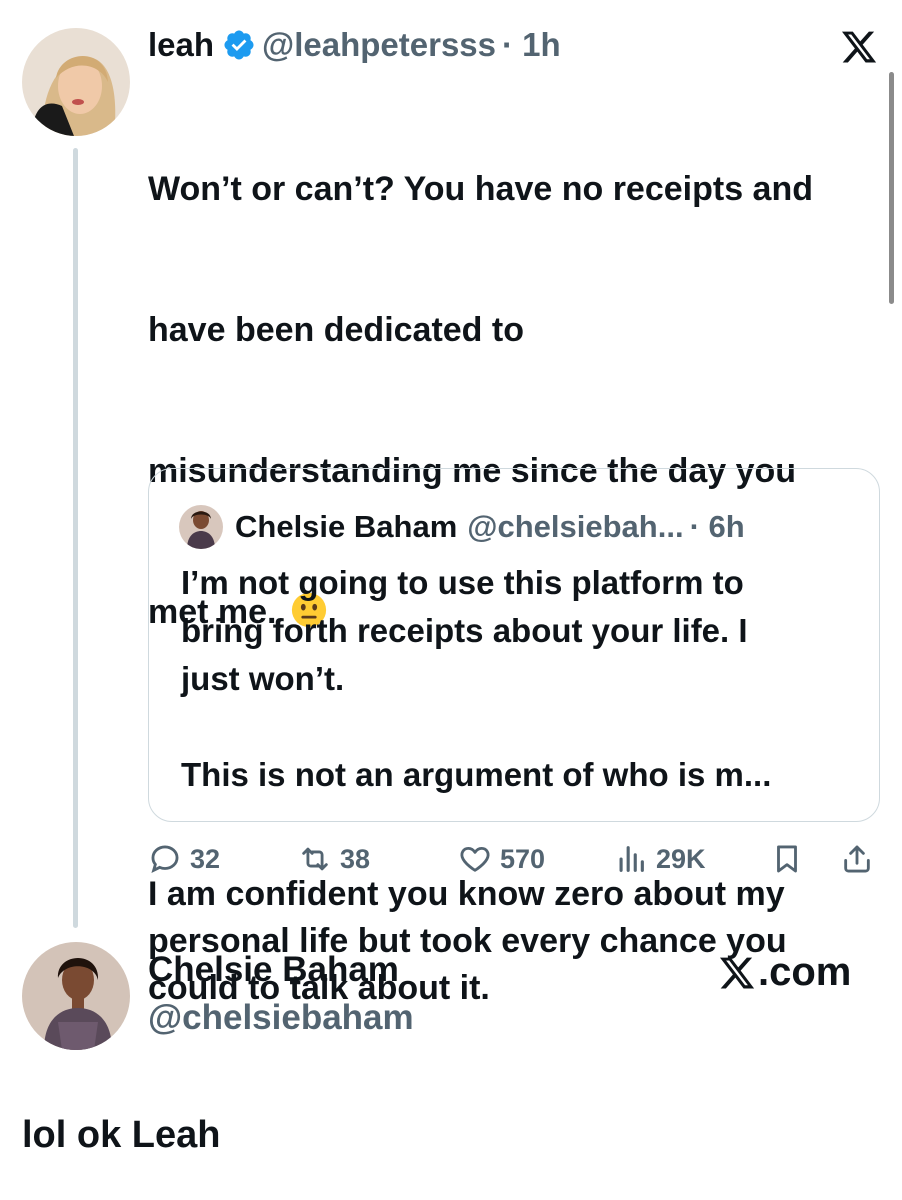  I want to click on tweet-text-line: have been dedicated to, so click(336, 330).